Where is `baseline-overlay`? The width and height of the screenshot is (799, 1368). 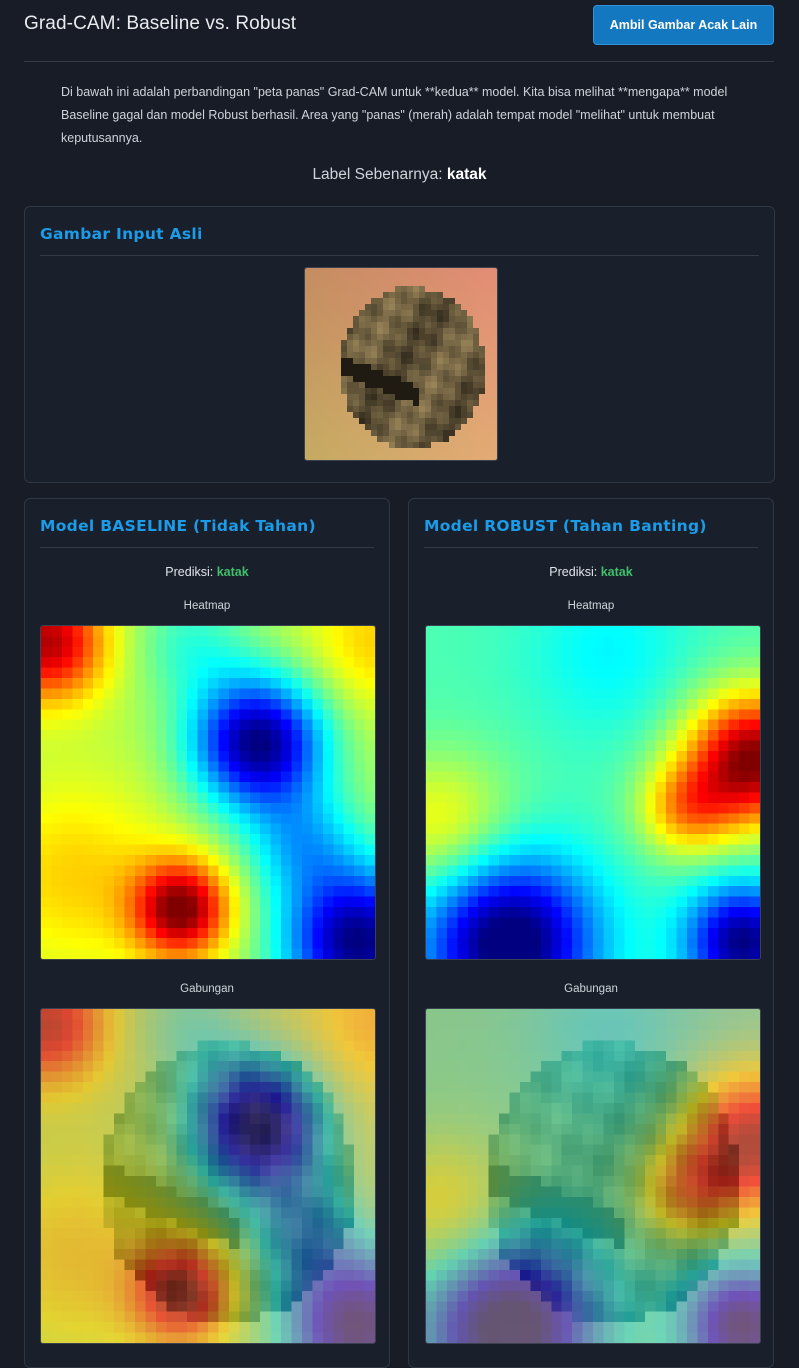
baseline-overlay is located at coordinates (208, 1176).